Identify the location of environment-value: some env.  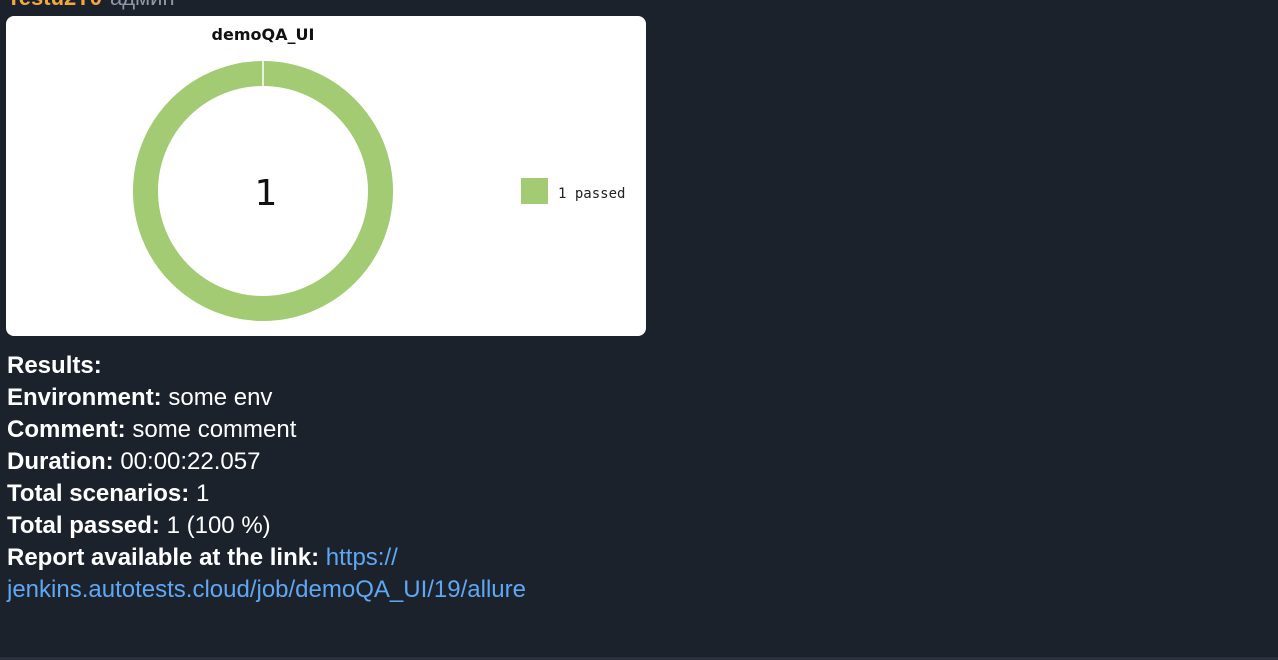
(220, 397).